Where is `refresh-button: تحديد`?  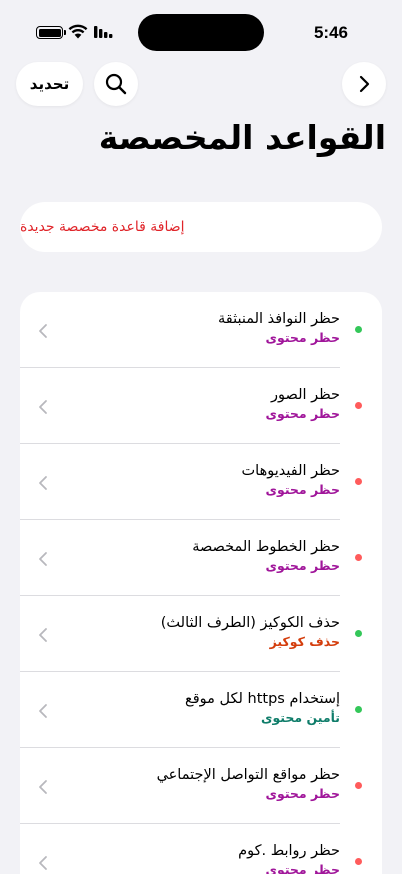
refresh-button: تحديد is located at coordinates (49, 84).